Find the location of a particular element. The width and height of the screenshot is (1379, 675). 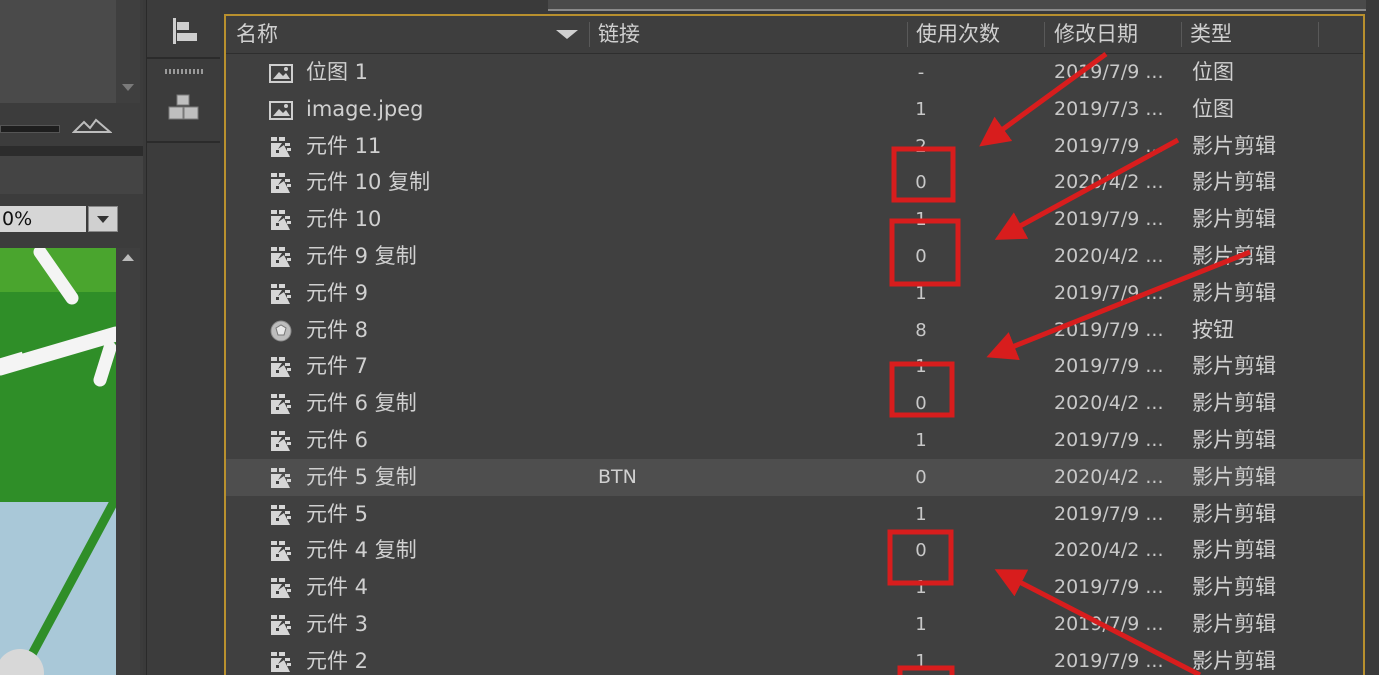

item-type: 按钮 is located at coordinates (1213, 329).